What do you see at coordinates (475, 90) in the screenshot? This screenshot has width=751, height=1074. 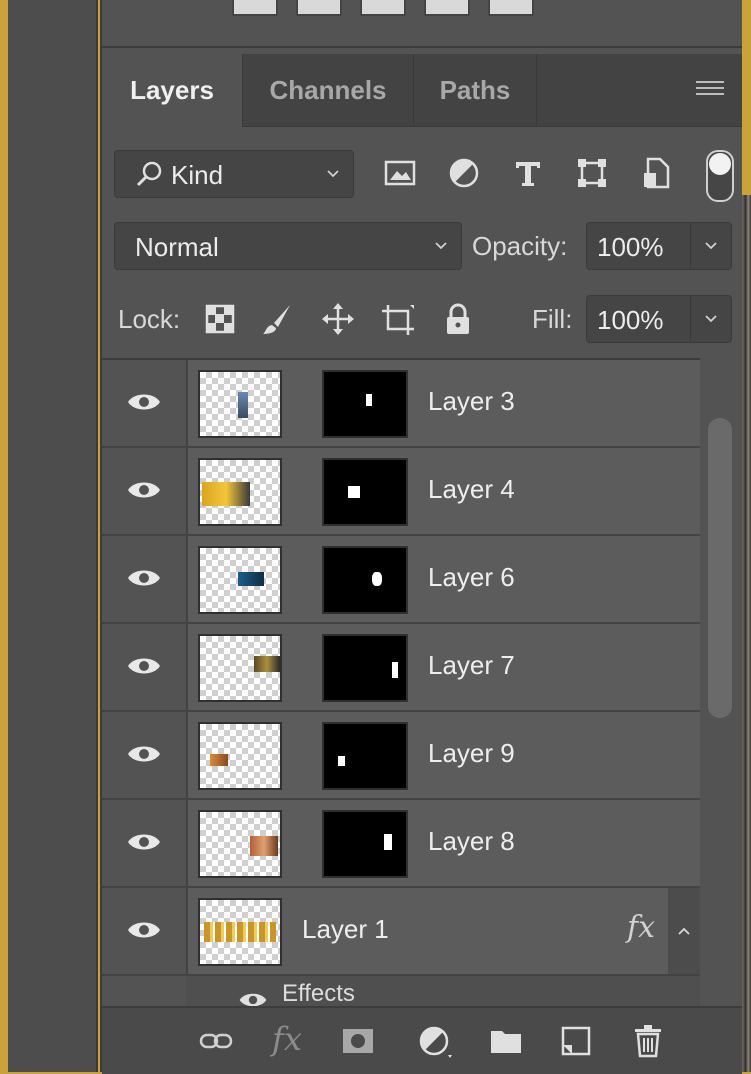 I see `tab-paths: Paths` at bounding box center [475, 90].